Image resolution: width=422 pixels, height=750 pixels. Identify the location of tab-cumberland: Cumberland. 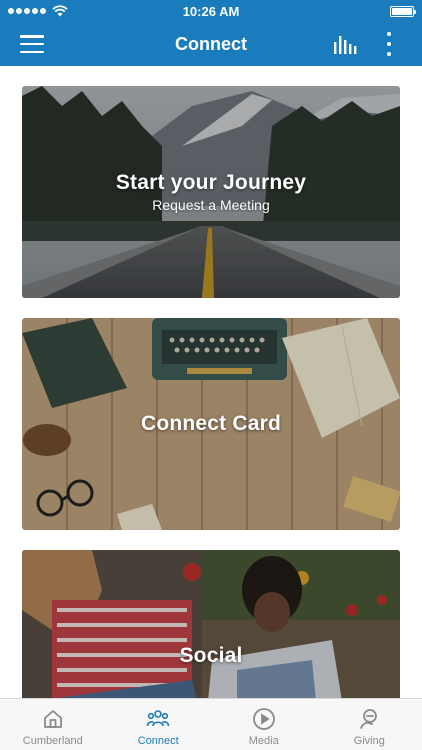
(53, 724).